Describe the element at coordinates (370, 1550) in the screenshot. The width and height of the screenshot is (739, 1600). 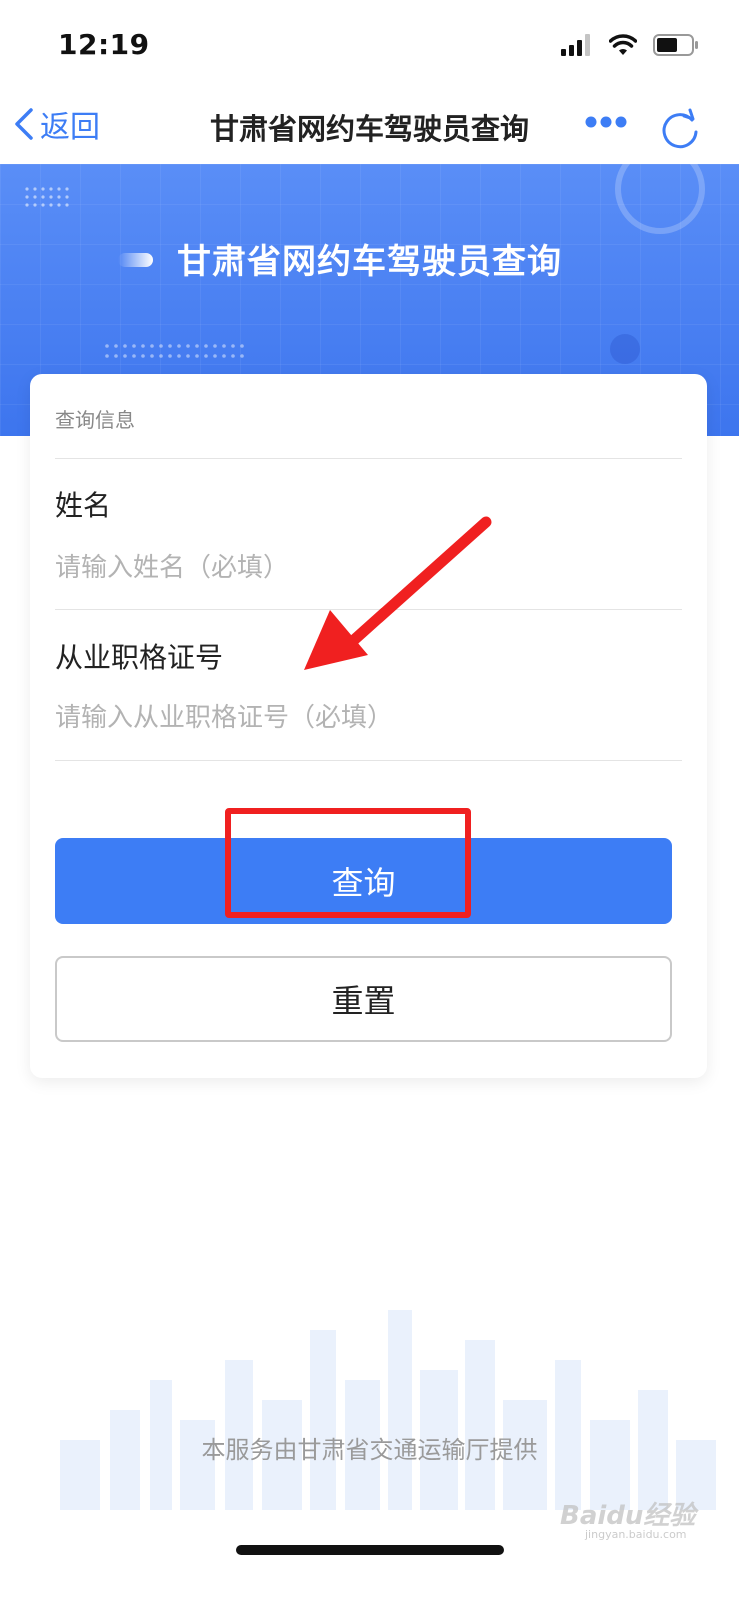
I see `home-indicator` at that location.